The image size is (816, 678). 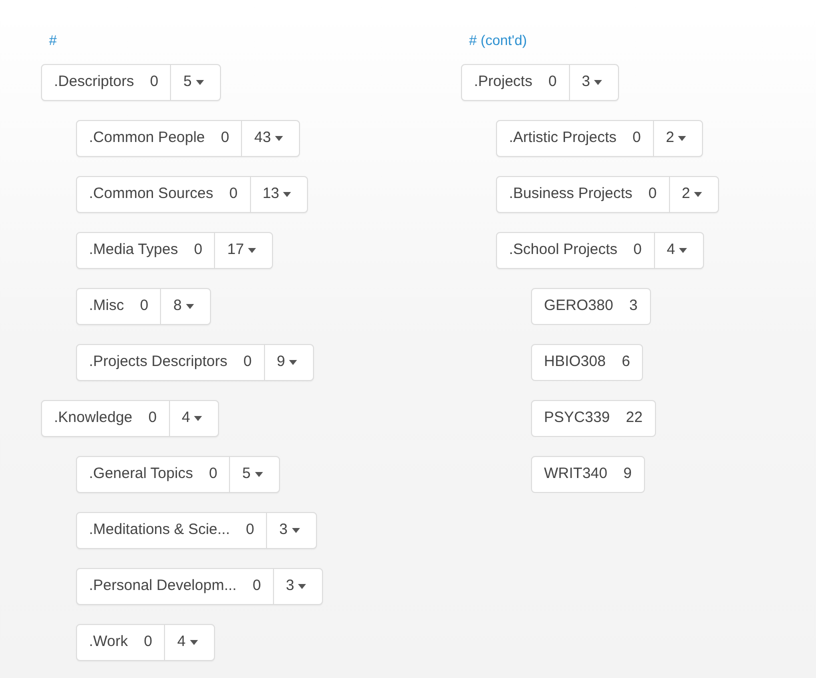 What do you see at coordinates (587, 362) in the screenshot?
I see `tag-button: HBIO308 6` at bounding box center [587, 362].